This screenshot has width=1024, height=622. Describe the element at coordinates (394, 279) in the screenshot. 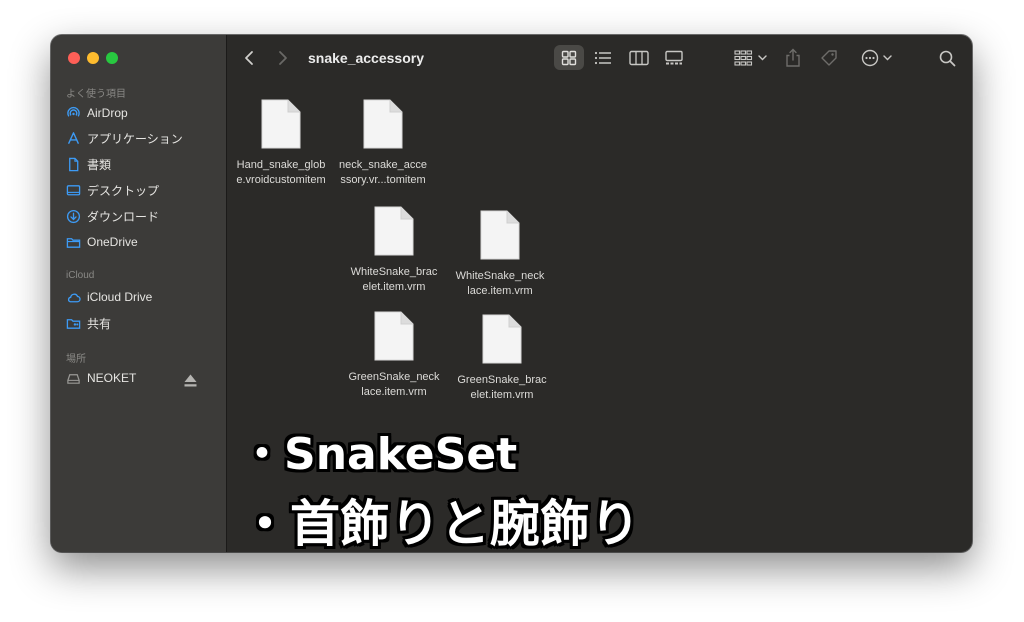

I see `file-name: WhiteSnake_brac elet.item.vrm` at that location.